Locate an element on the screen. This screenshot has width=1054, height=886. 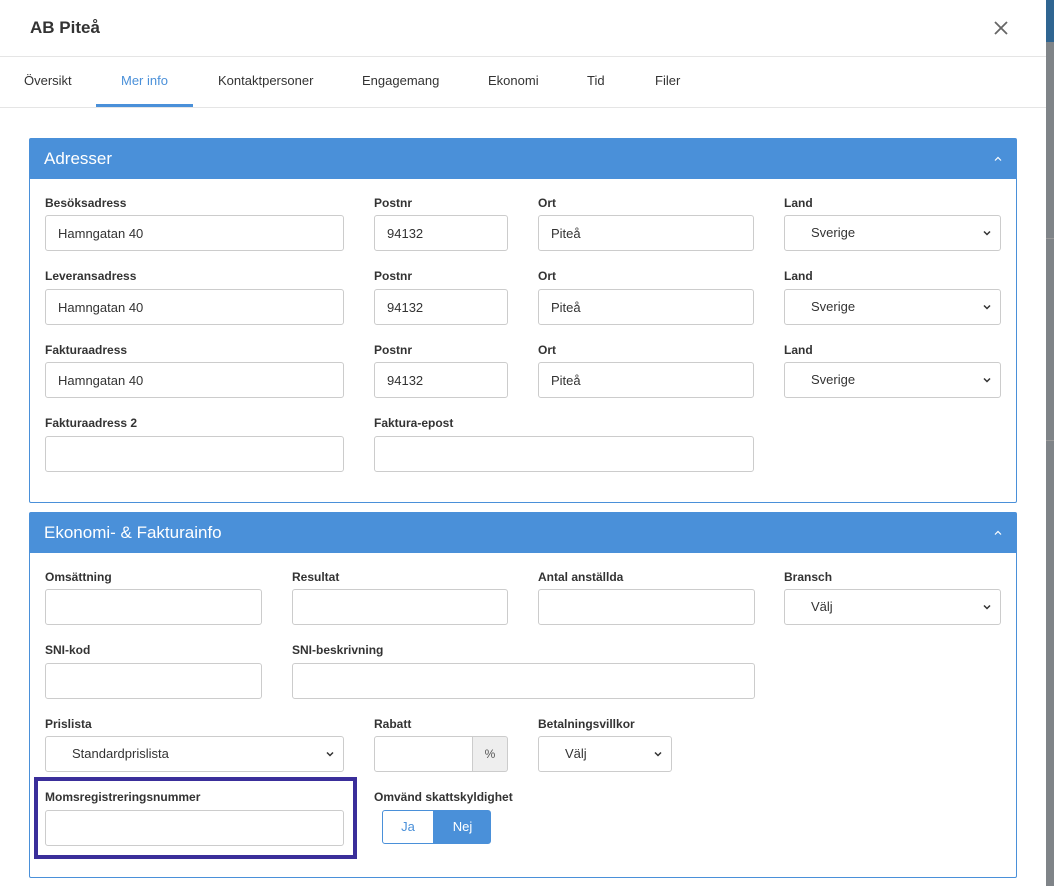
visit-country-label: Land is located at coordinates (798, 203).